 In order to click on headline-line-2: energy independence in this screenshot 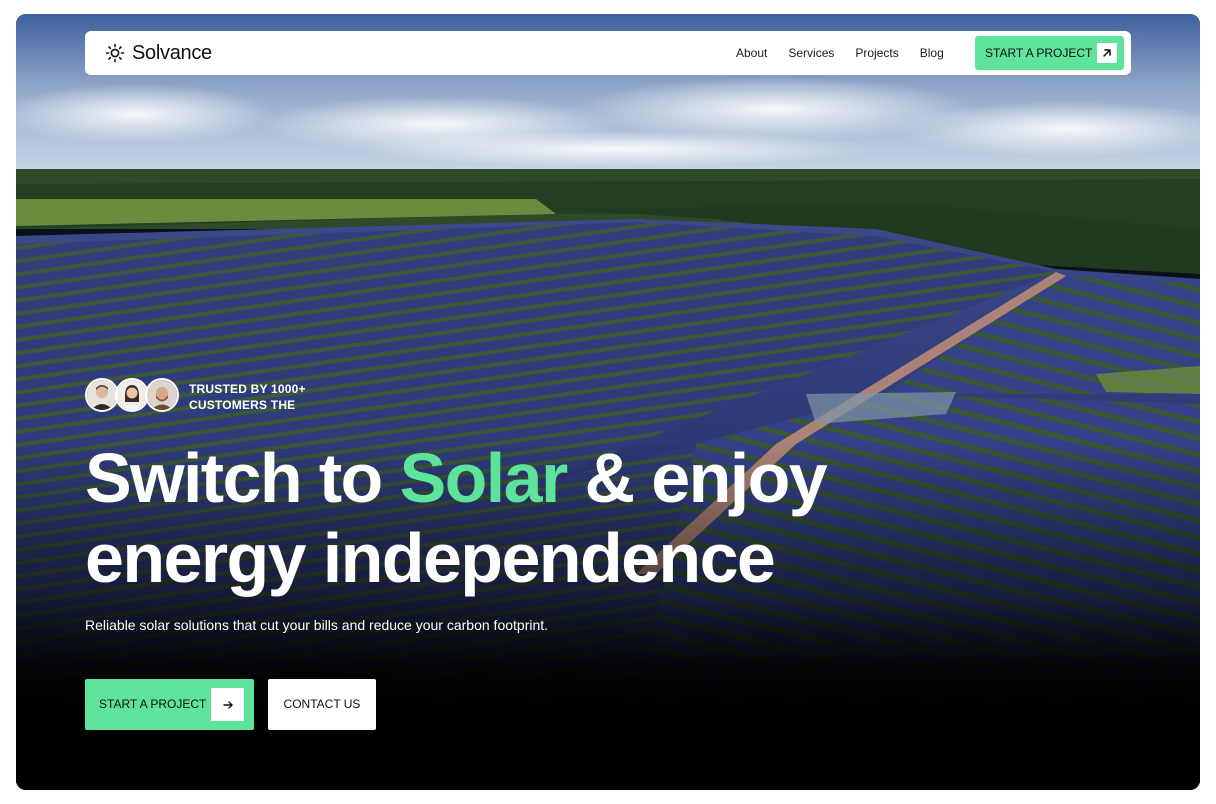, I will do `click(430, 558)`.